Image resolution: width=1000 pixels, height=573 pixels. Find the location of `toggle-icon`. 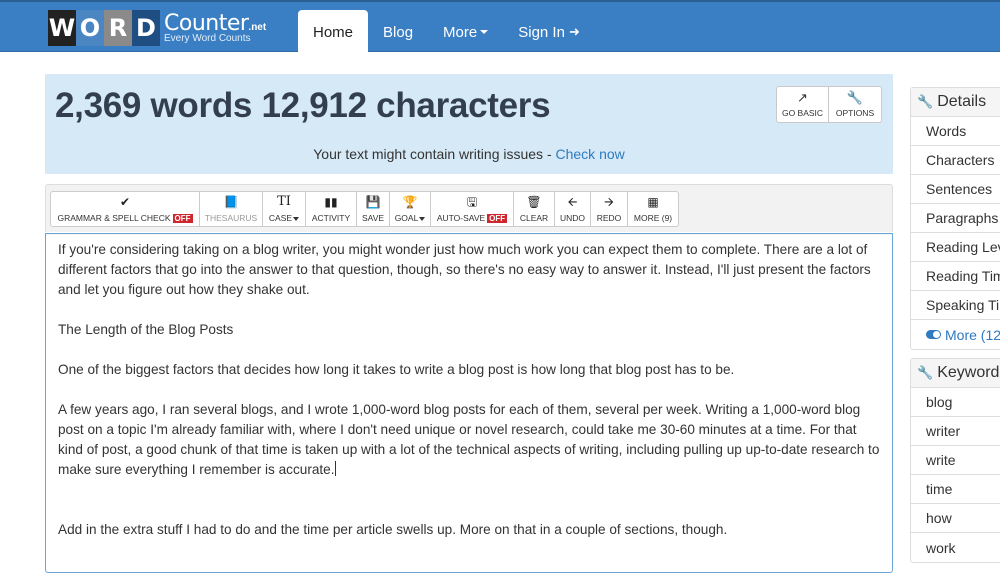

toggle-icon is located at coordinates (933, 334).